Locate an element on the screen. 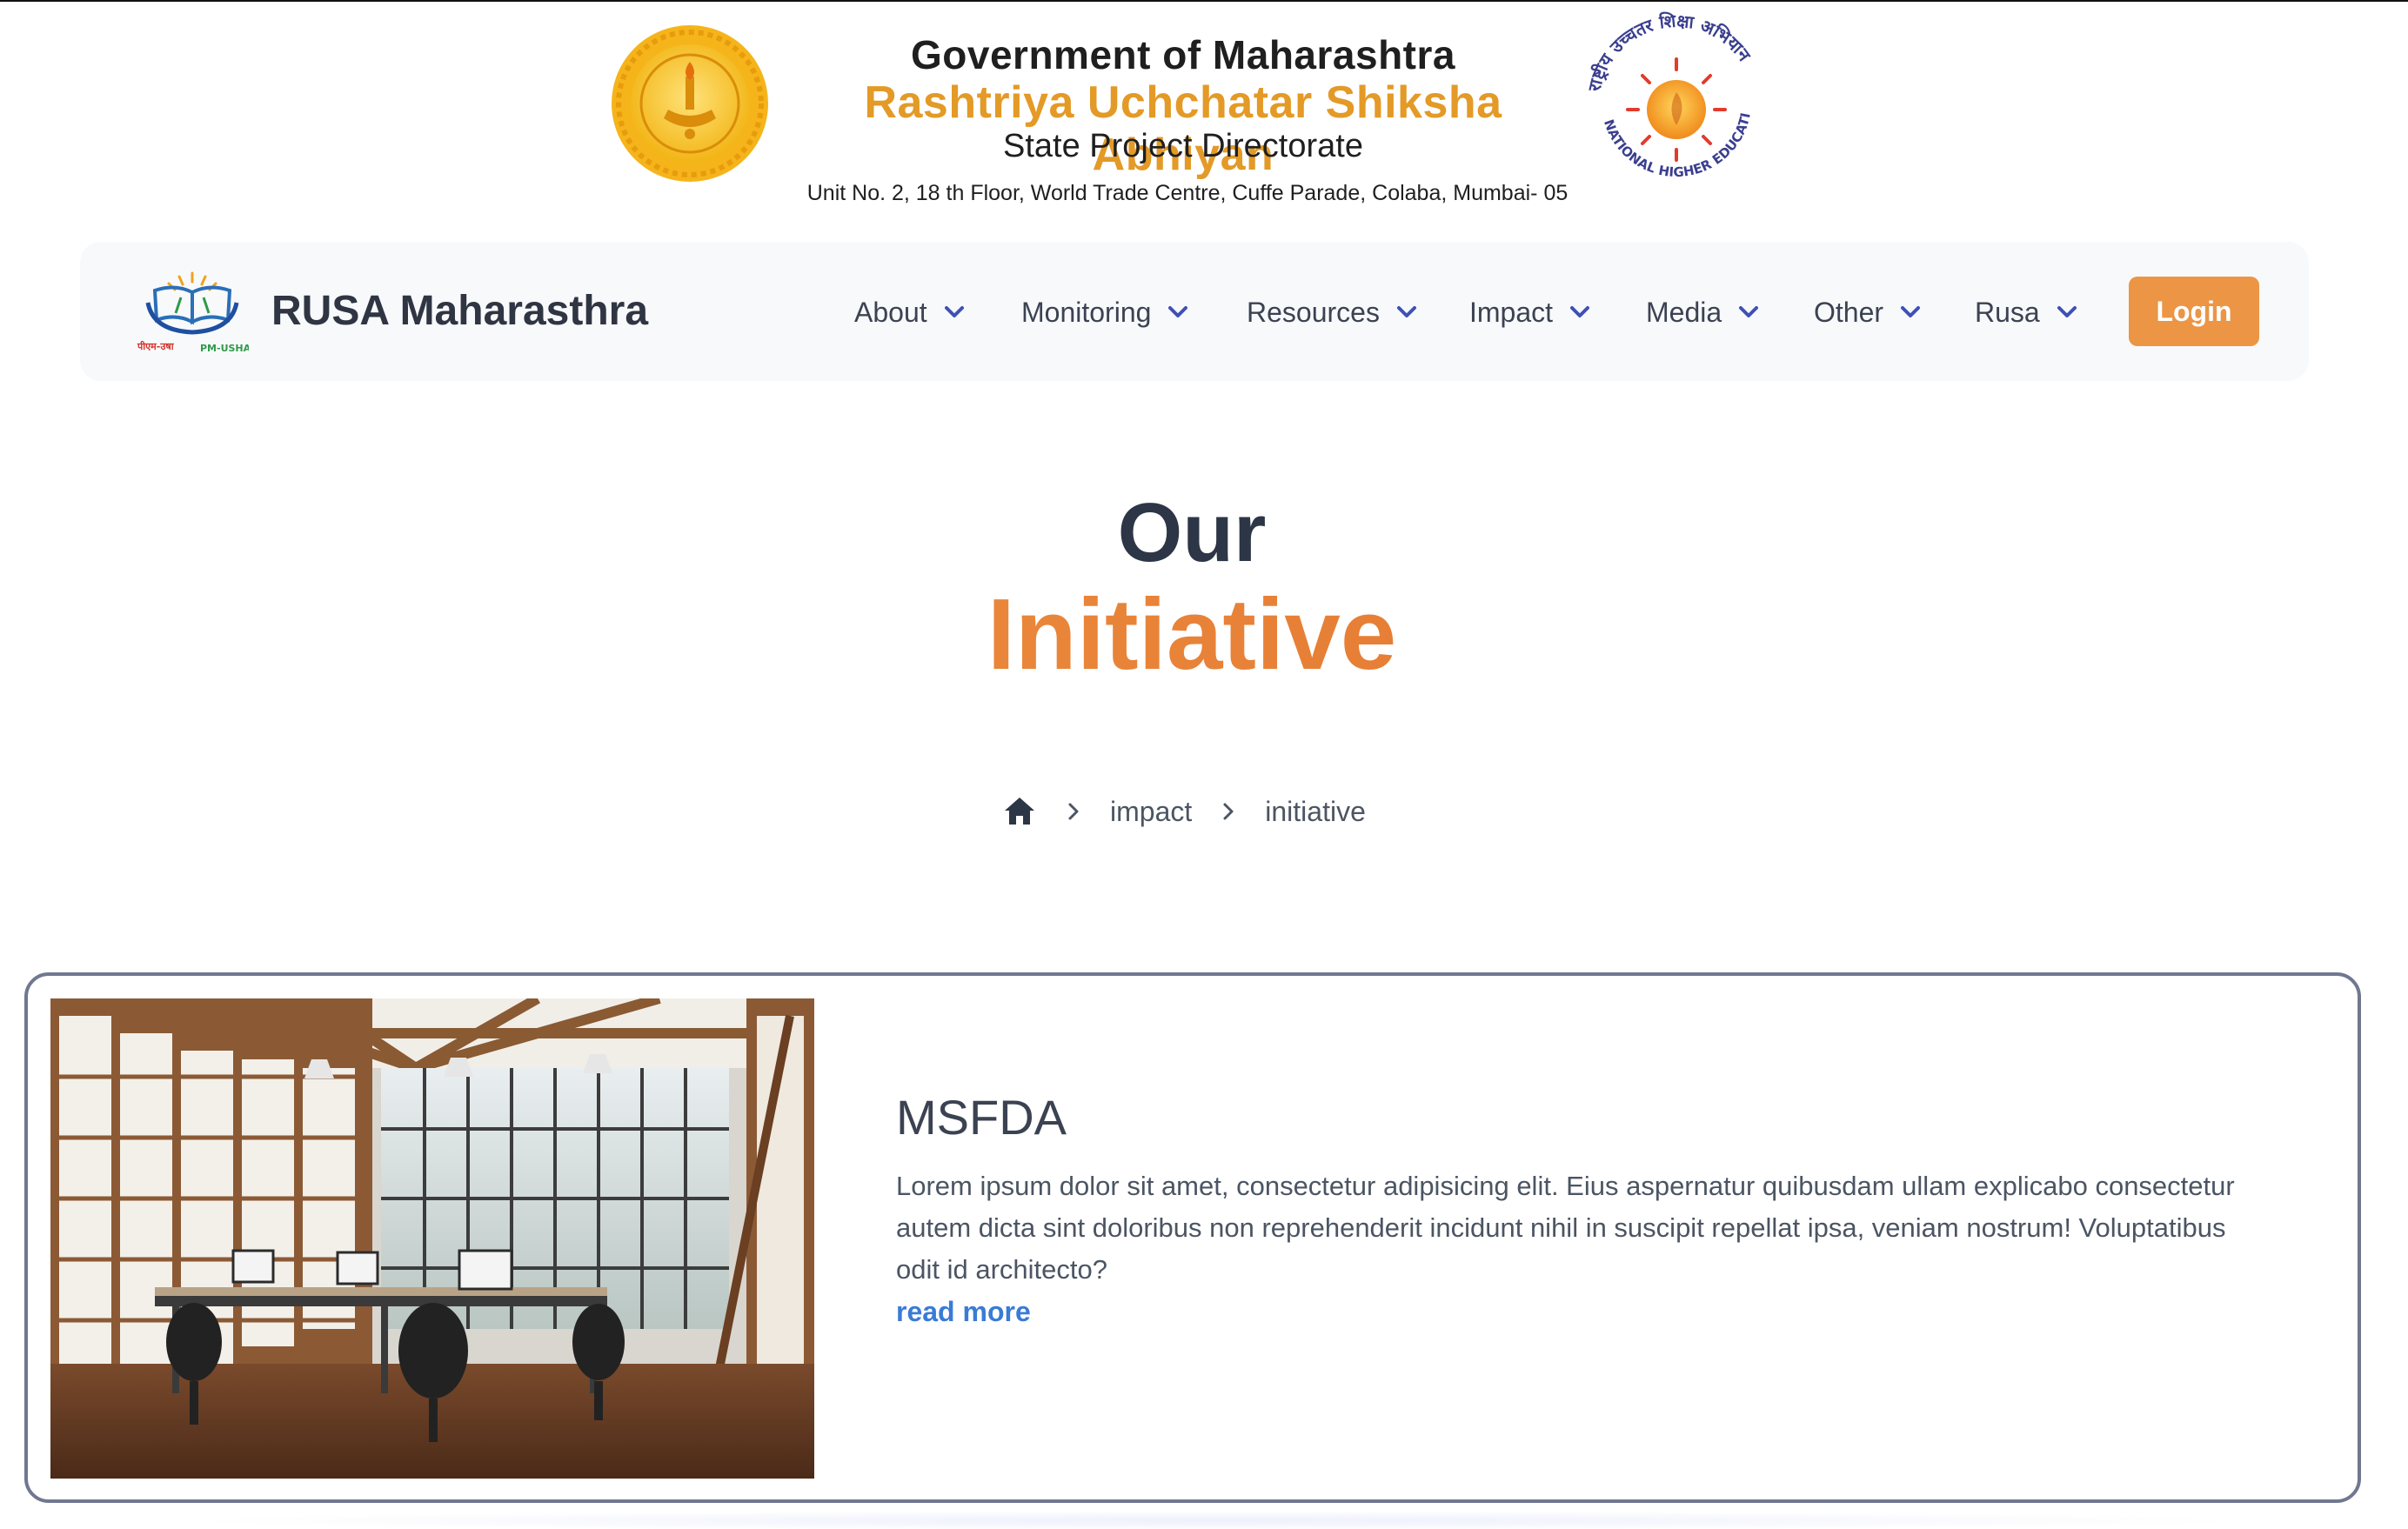 This screenshot has height=1529, width=2408. svg-text: पीएम-उषा is located at coordinates (156, 346).